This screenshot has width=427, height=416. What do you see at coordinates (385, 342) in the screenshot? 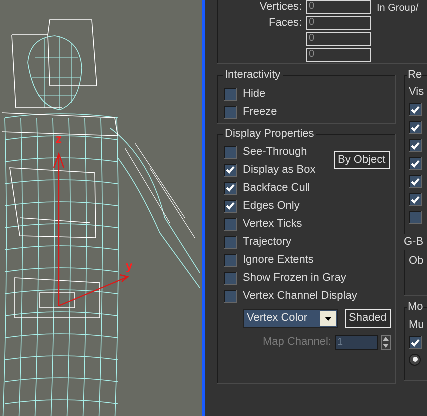
I see `spinner-arrows-icon` at bounding box center [385, 342].